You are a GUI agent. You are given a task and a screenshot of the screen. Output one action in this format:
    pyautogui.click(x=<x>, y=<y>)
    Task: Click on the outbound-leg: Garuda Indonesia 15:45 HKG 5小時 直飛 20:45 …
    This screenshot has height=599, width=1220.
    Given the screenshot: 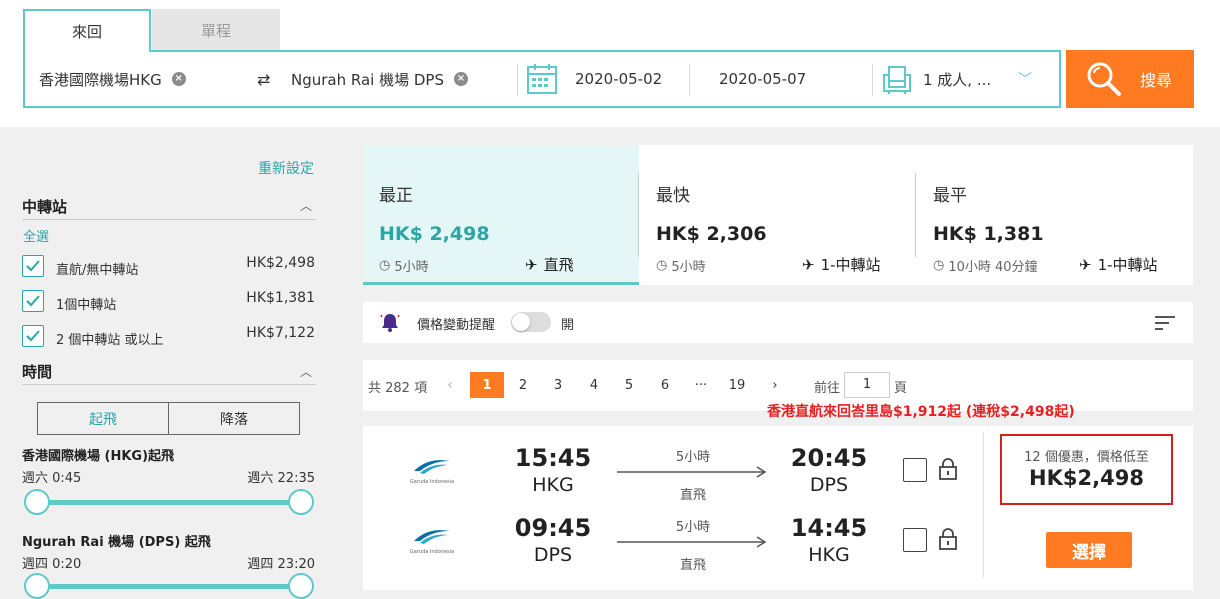 What is the action you would take?
    pyautogui.click(x=673, y=472)
    